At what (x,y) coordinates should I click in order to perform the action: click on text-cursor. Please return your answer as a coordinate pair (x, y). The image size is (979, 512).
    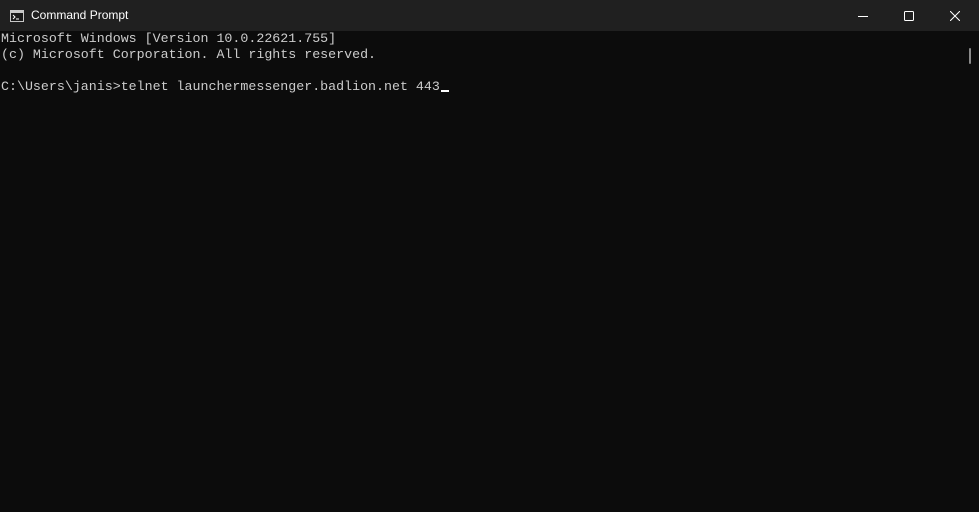
    Looking at the image, I should click on (444, 91).